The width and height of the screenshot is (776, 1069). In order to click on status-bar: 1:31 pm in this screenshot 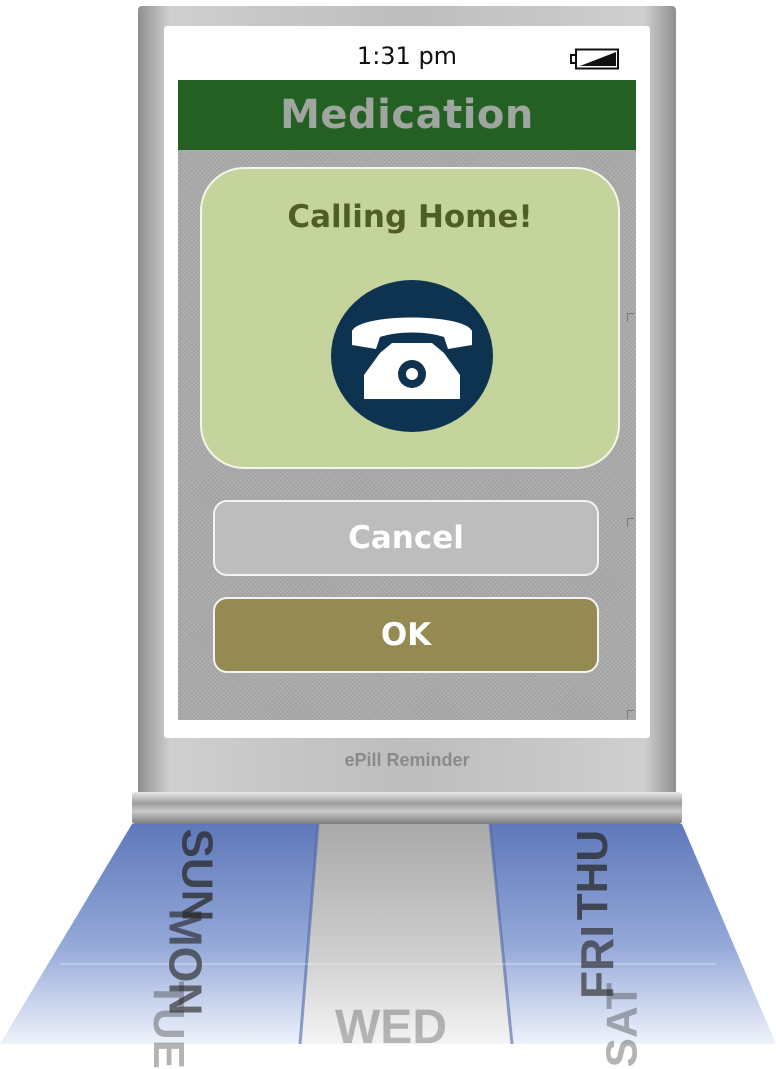, I will do `click(407, 58)`.